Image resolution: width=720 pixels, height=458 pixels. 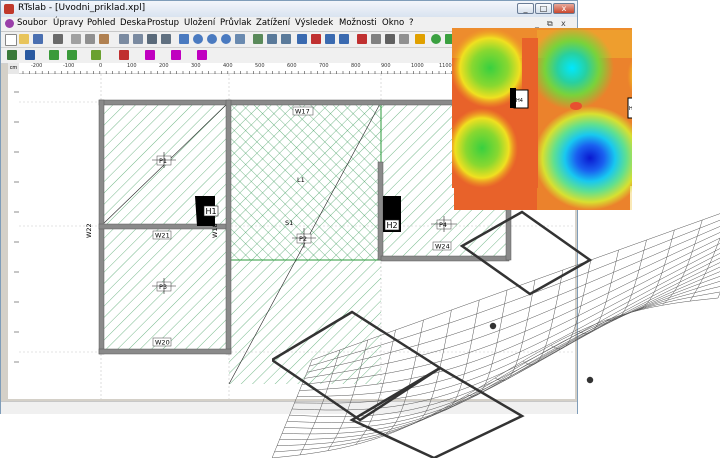 What do you see at coordinates (314, 23) in the screenshot?
I see `menu-vysledek: Výsledek` at bounding box center [314, 23].